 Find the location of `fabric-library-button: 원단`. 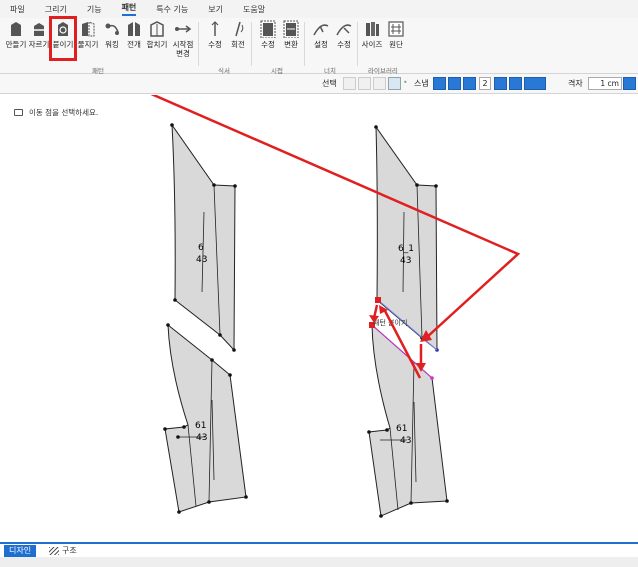

fabric-library-button: 원단 is located at coordinates (396, 34).